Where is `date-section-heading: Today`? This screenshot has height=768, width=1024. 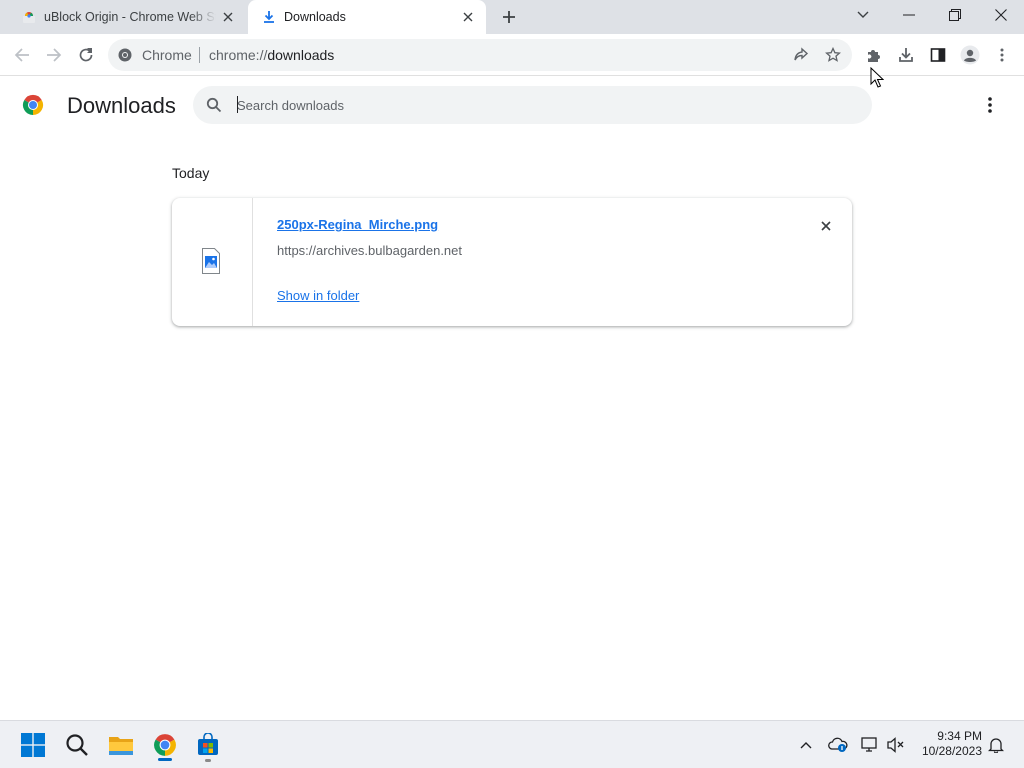 date-section-heading: Today is located at coordinates (191, 173).